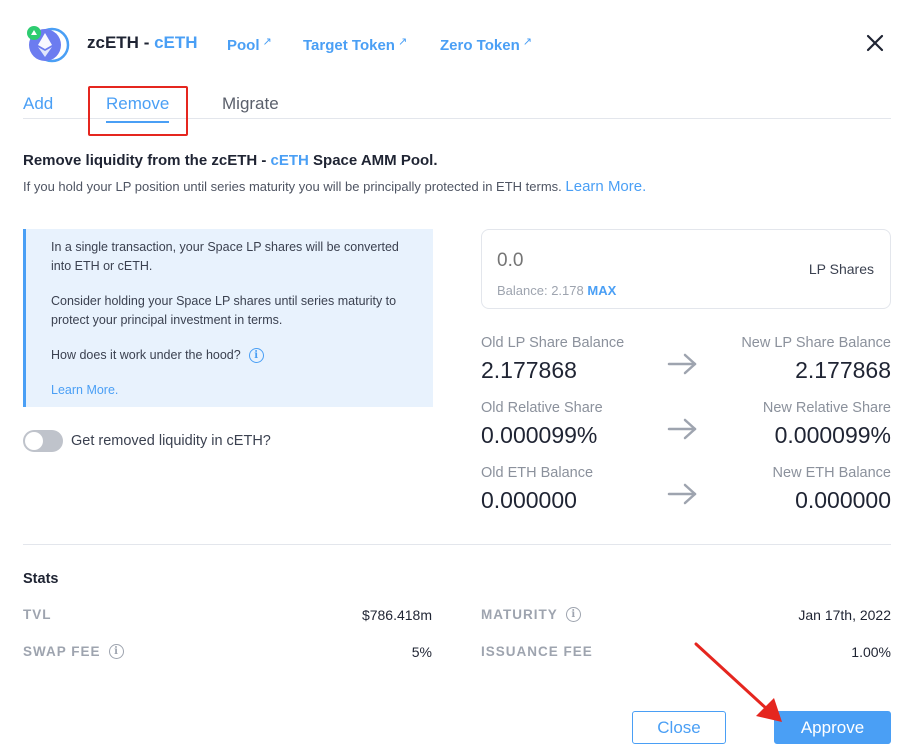  What do you see at coordinates (396, 615) in the screenshot?
I see `tvl-value: $786.418m` at bounding box center [396, 615].